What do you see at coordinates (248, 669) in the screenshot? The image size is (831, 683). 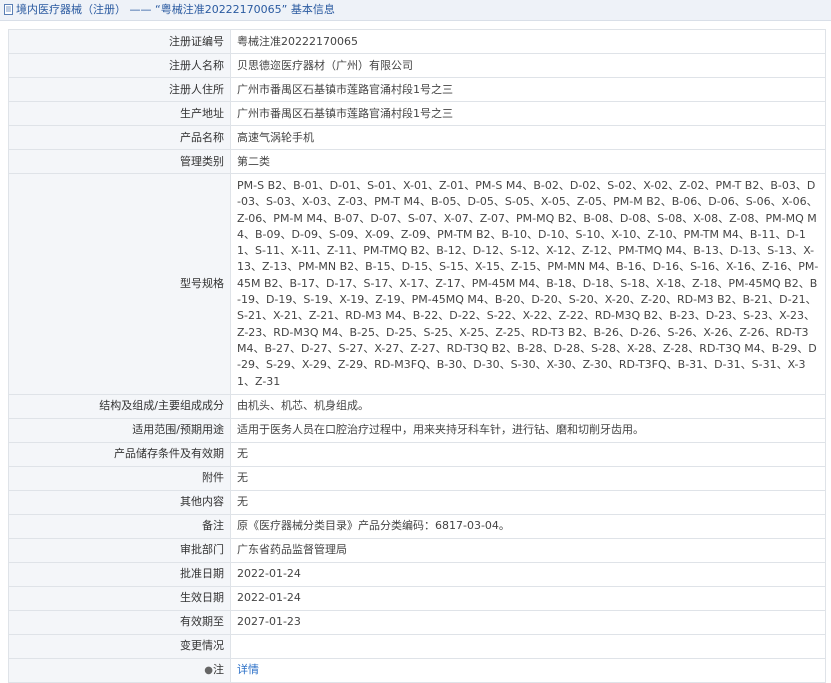 I see `details-link: 详情` at bounding box center [248, 669].